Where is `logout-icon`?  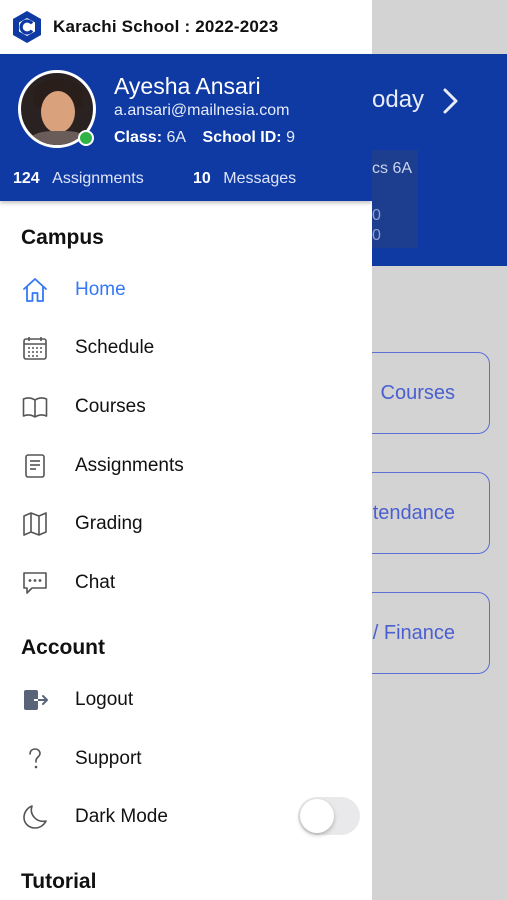
logout-icon is located at coordinates (36, 700).